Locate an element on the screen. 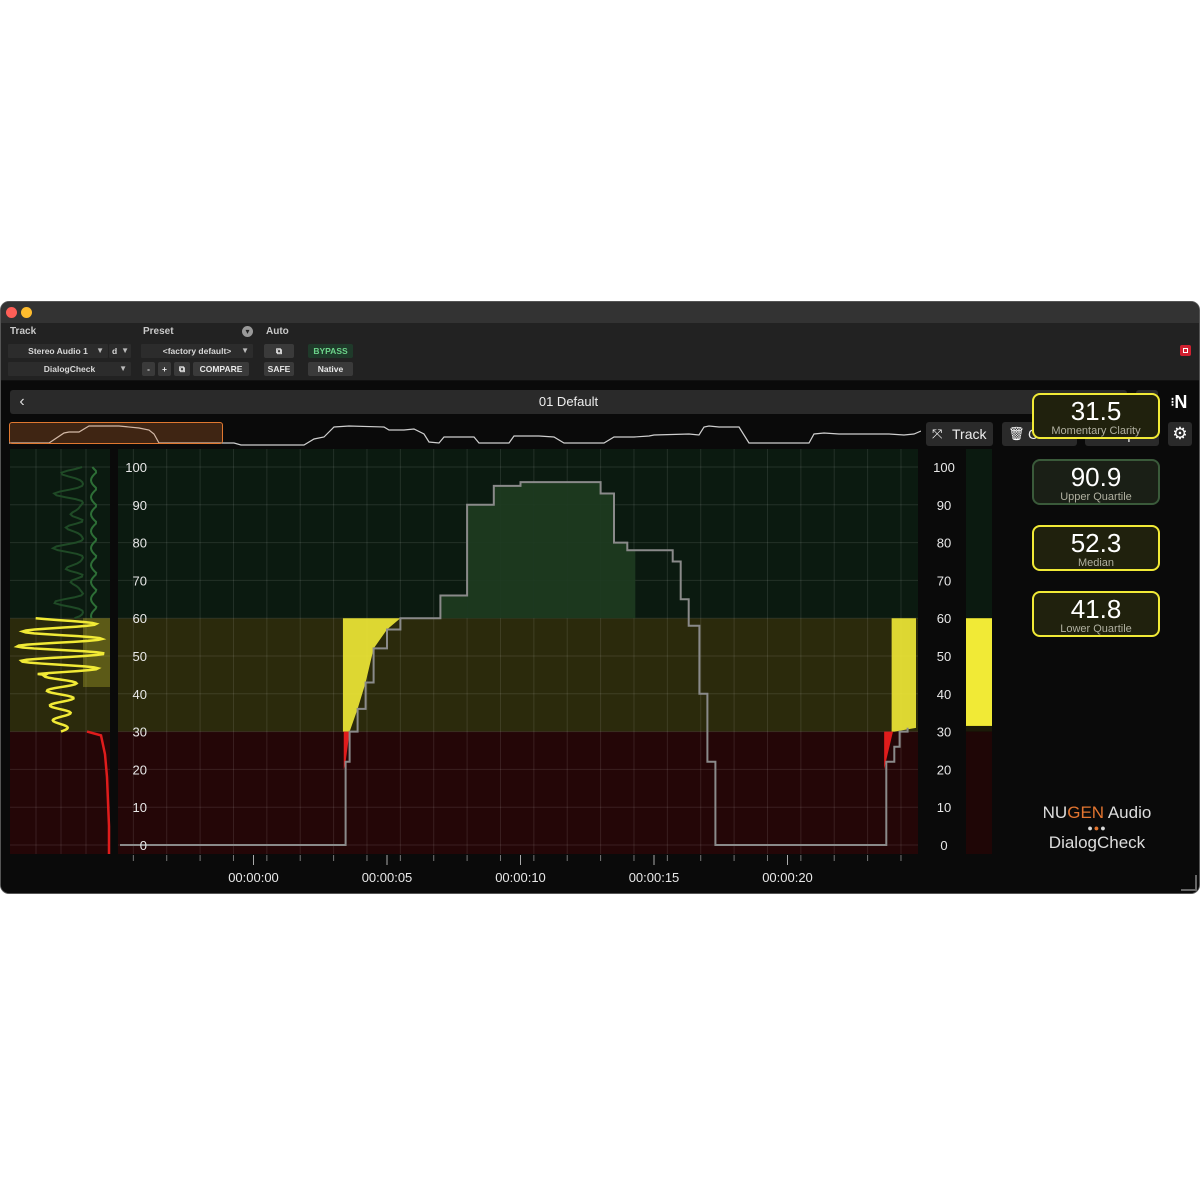  y-tick-label: 70 is located at coordinates (140, 580).